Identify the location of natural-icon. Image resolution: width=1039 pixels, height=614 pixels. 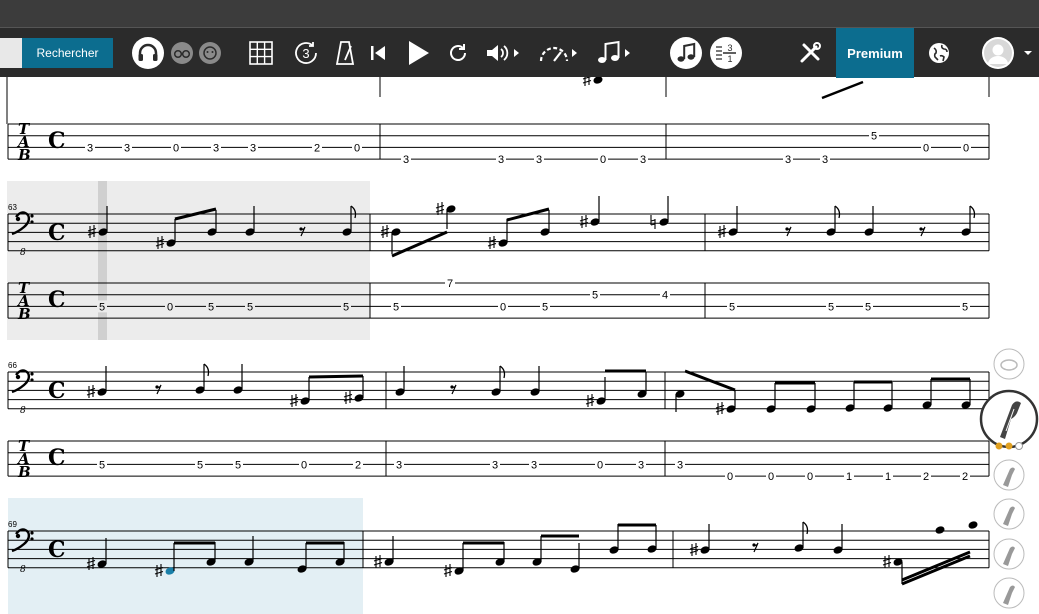
(653, 222).